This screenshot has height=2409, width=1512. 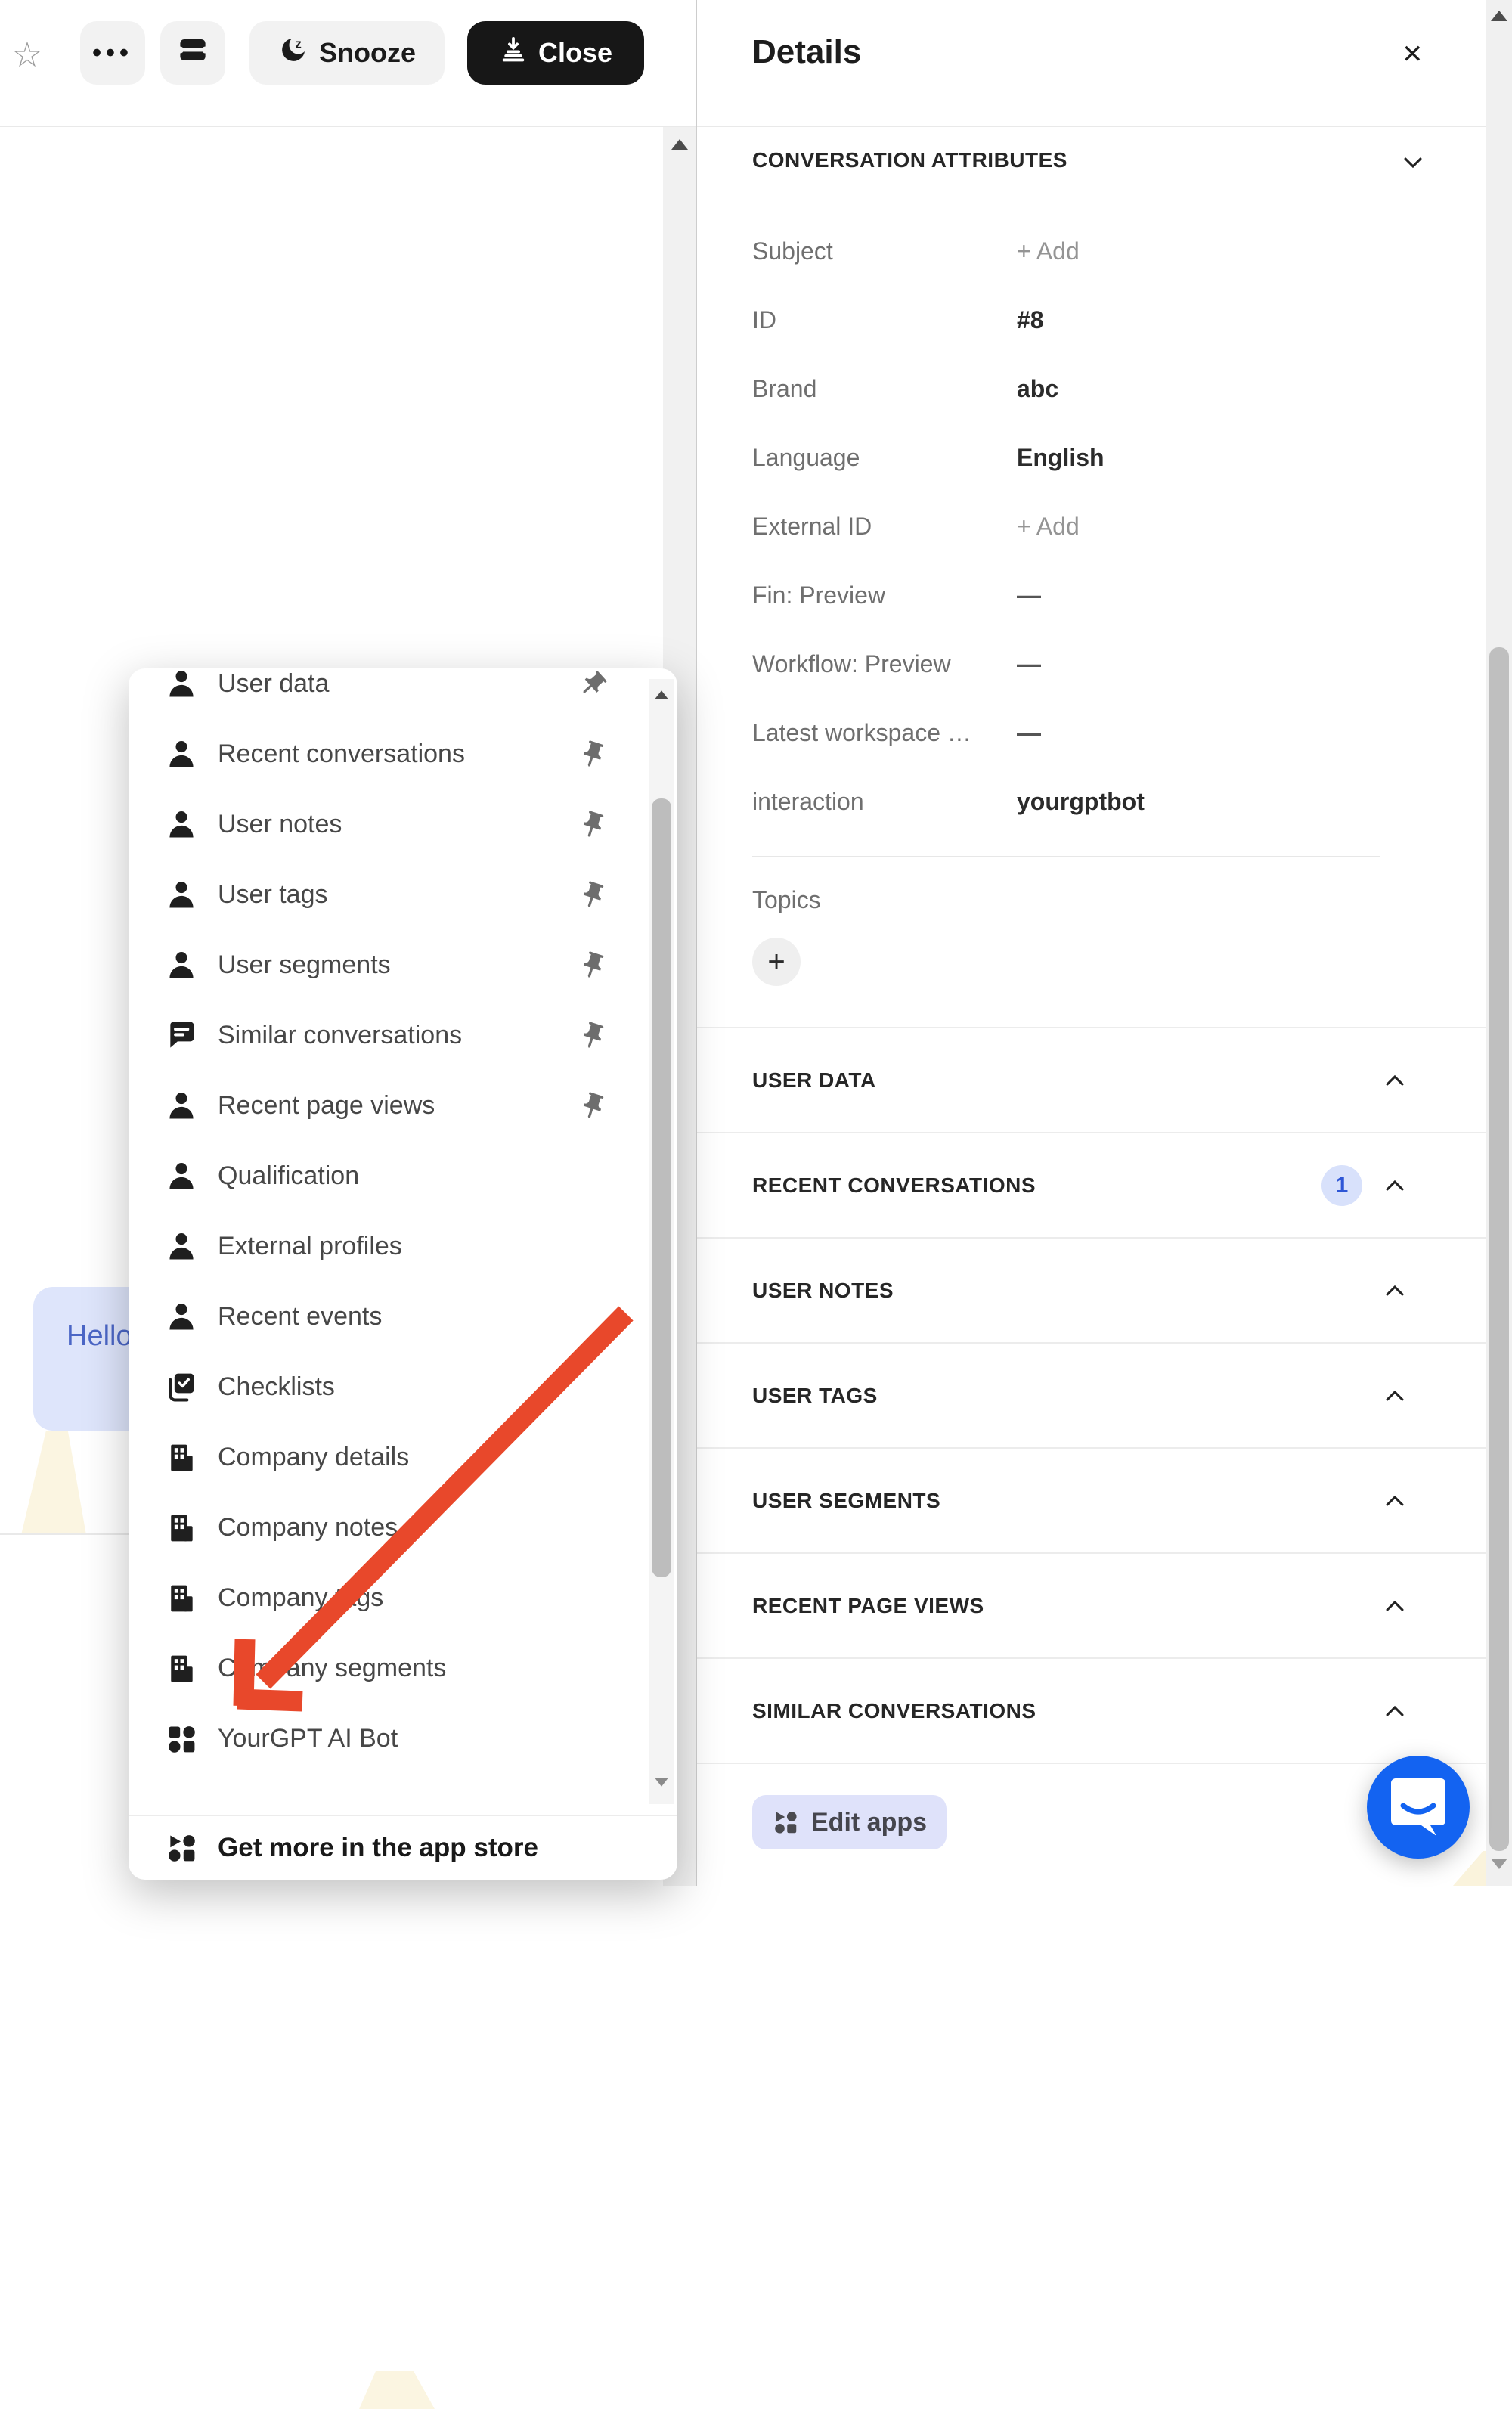 What do you see at coordinates (326, 1105) in the screenshot?
I see `dropdown-item-label: Recent page views` at bounding box center [326, 1105].